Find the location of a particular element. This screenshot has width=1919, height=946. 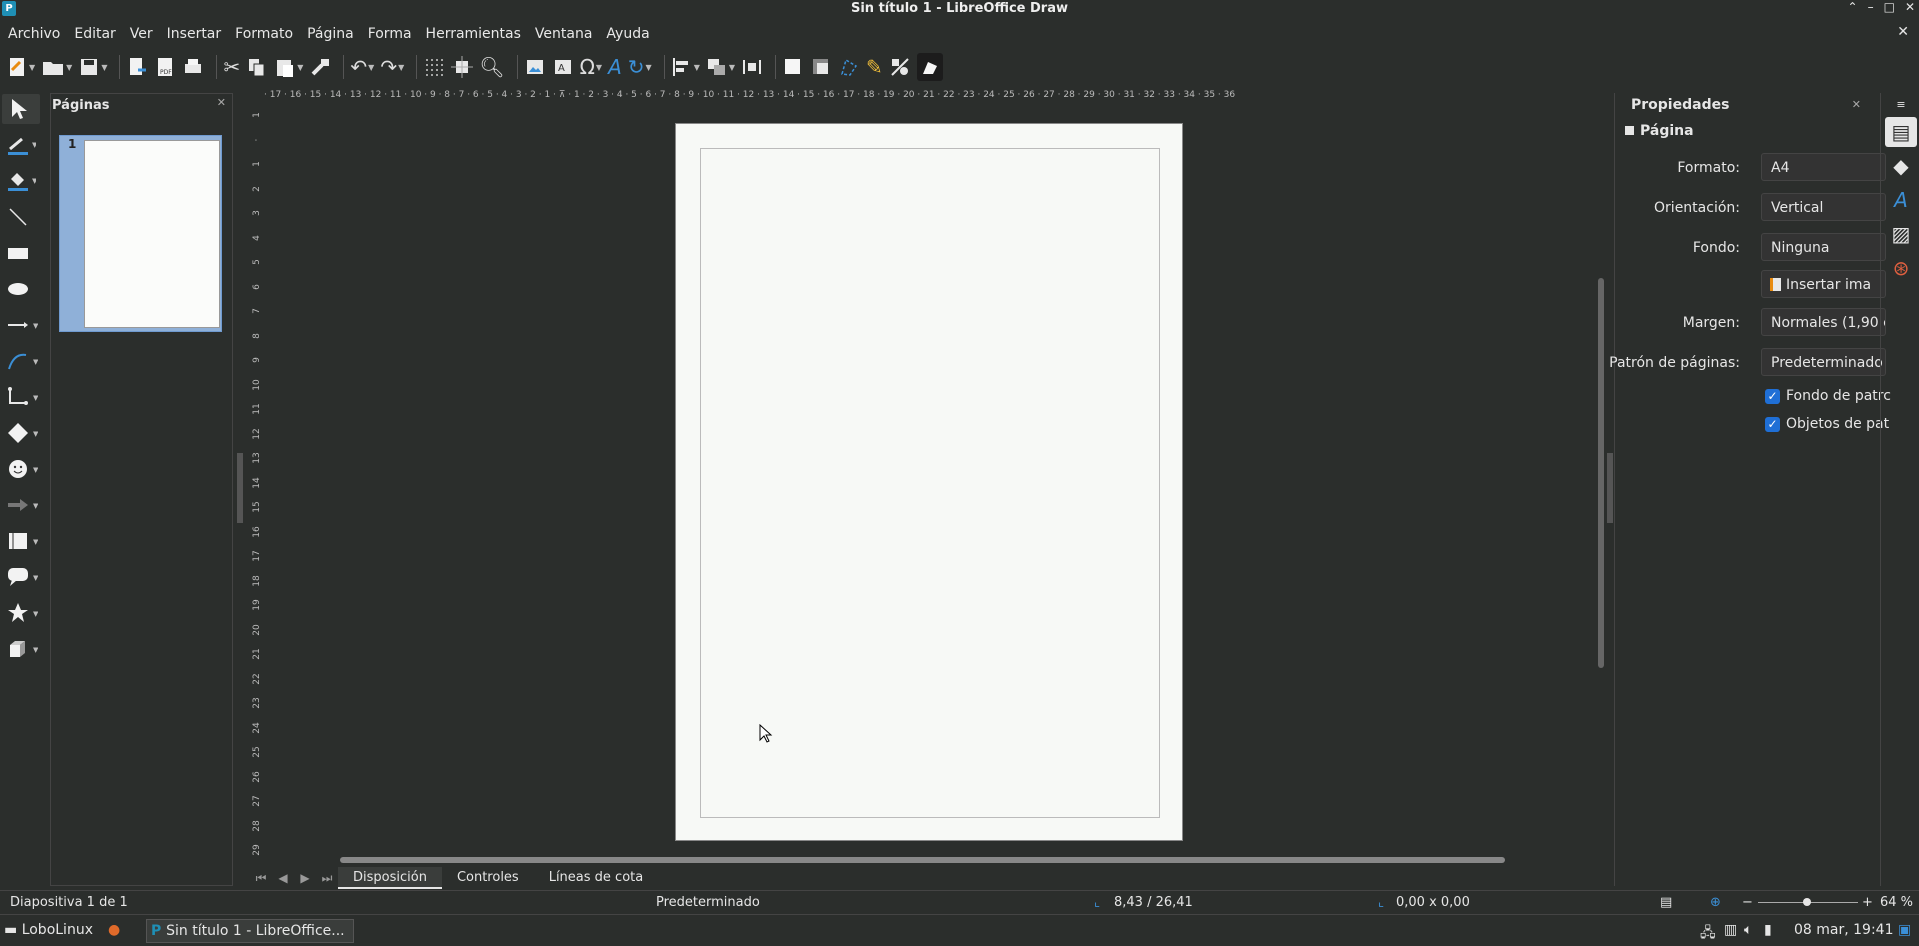

format-select: A4 is located at coordinates (1823, 167).